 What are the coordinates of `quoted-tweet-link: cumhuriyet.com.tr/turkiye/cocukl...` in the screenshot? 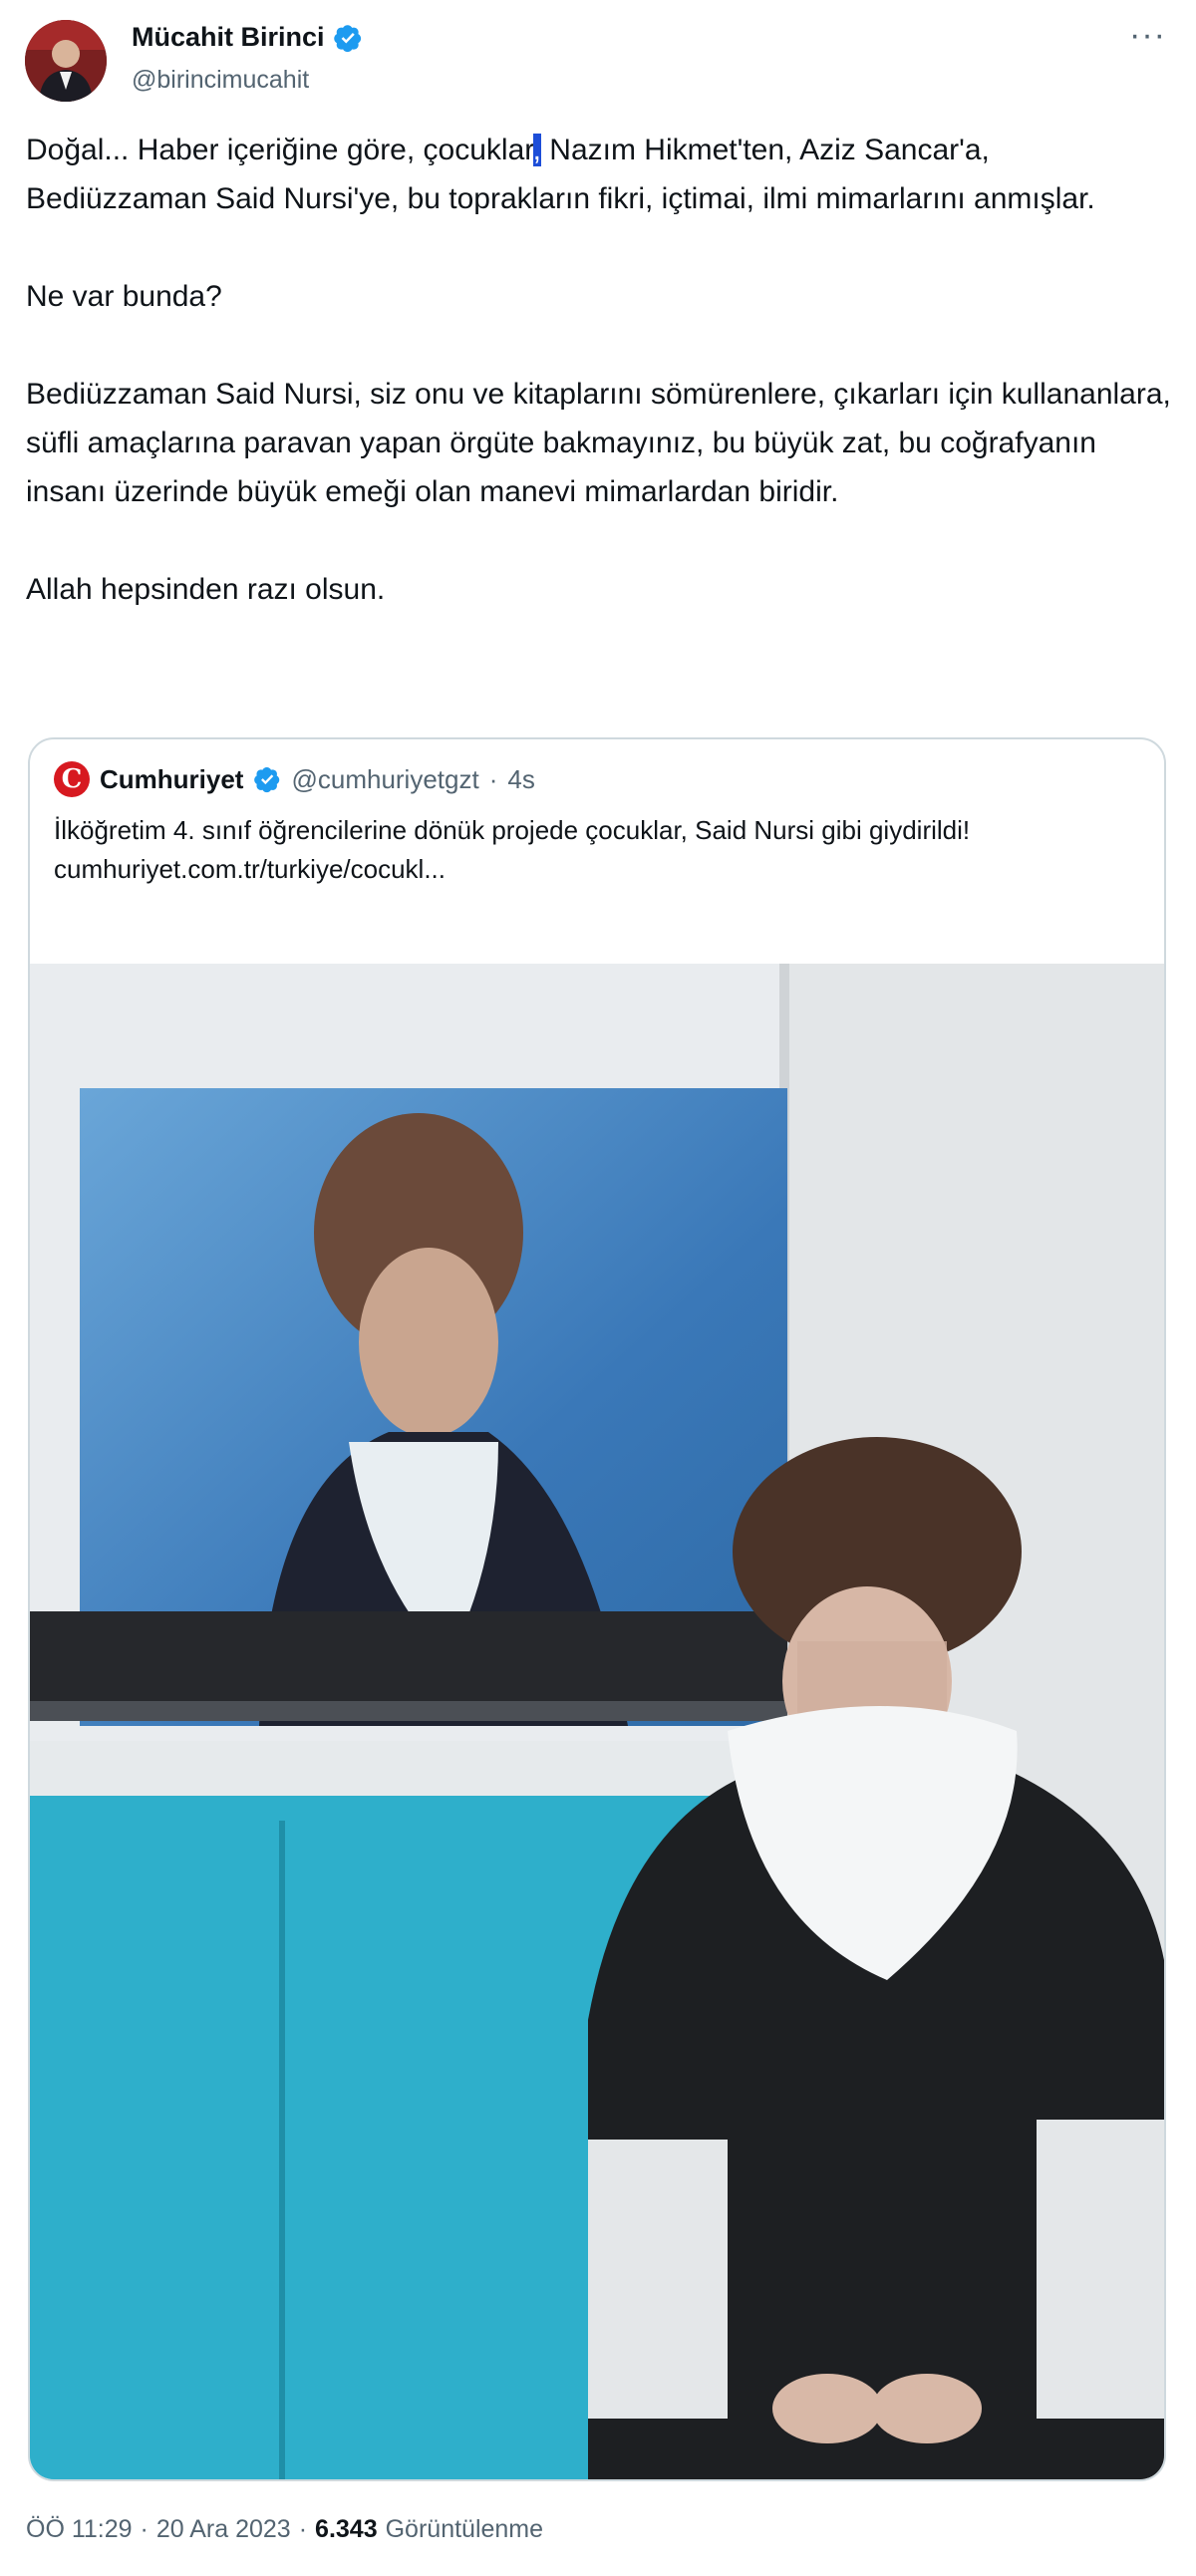 It's located at (592, 869).